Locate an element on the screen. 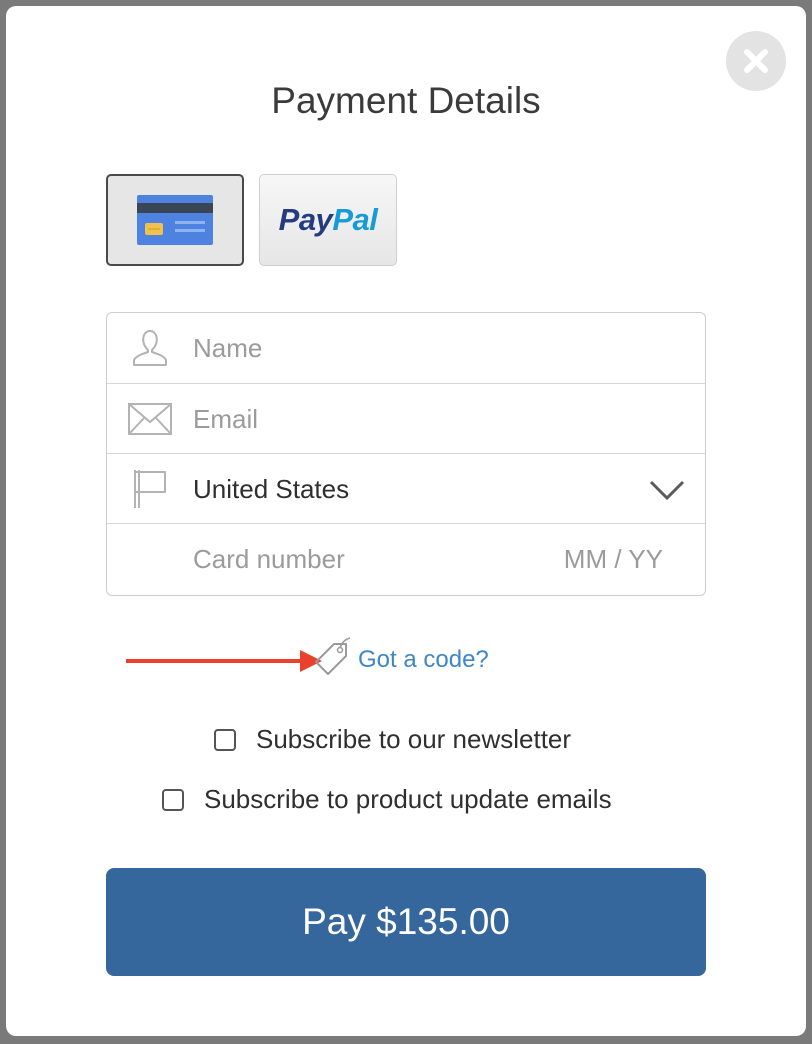 The height and width of the screenshot is (1044, 812). card-payment-method-button is located at coordinates (175, 220).